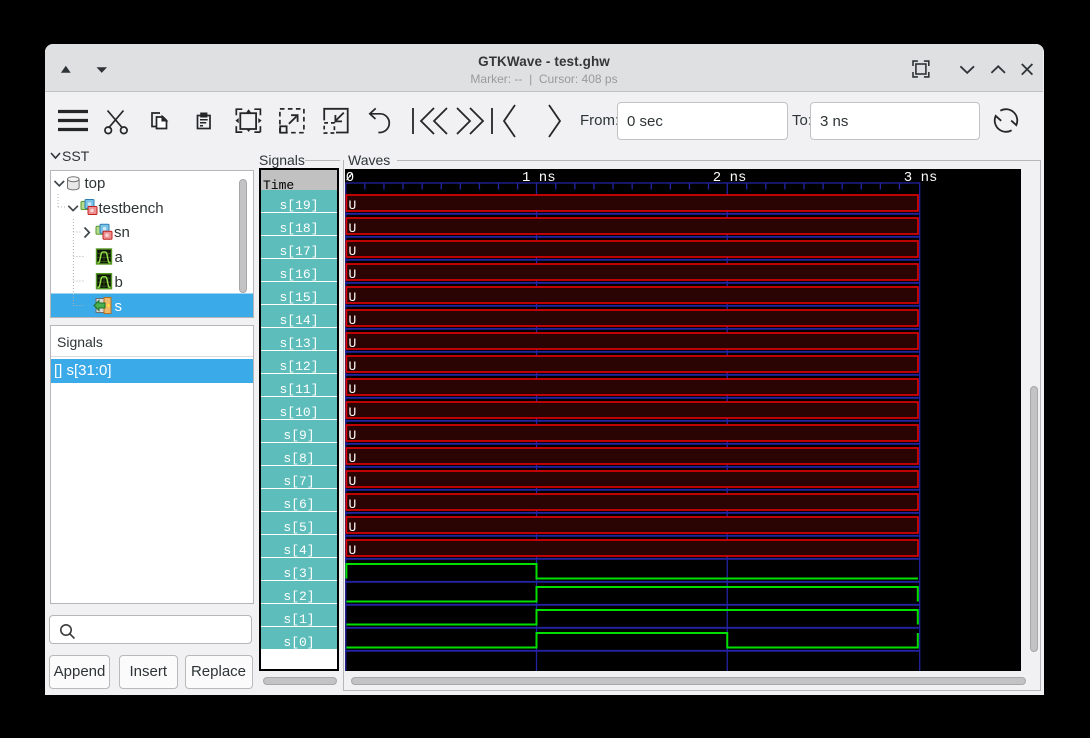 The image size is (1090, 738). I want to click on svg-text: 0, so click(350, 178).